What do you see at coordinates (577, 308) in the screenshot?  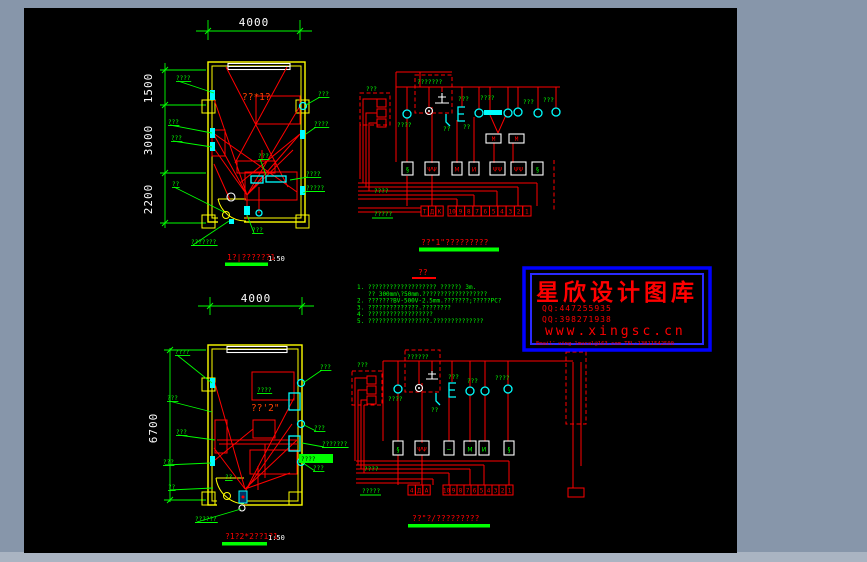 I see `watermark-qq1: QQ:447255935` at bounding box center [577, 308].